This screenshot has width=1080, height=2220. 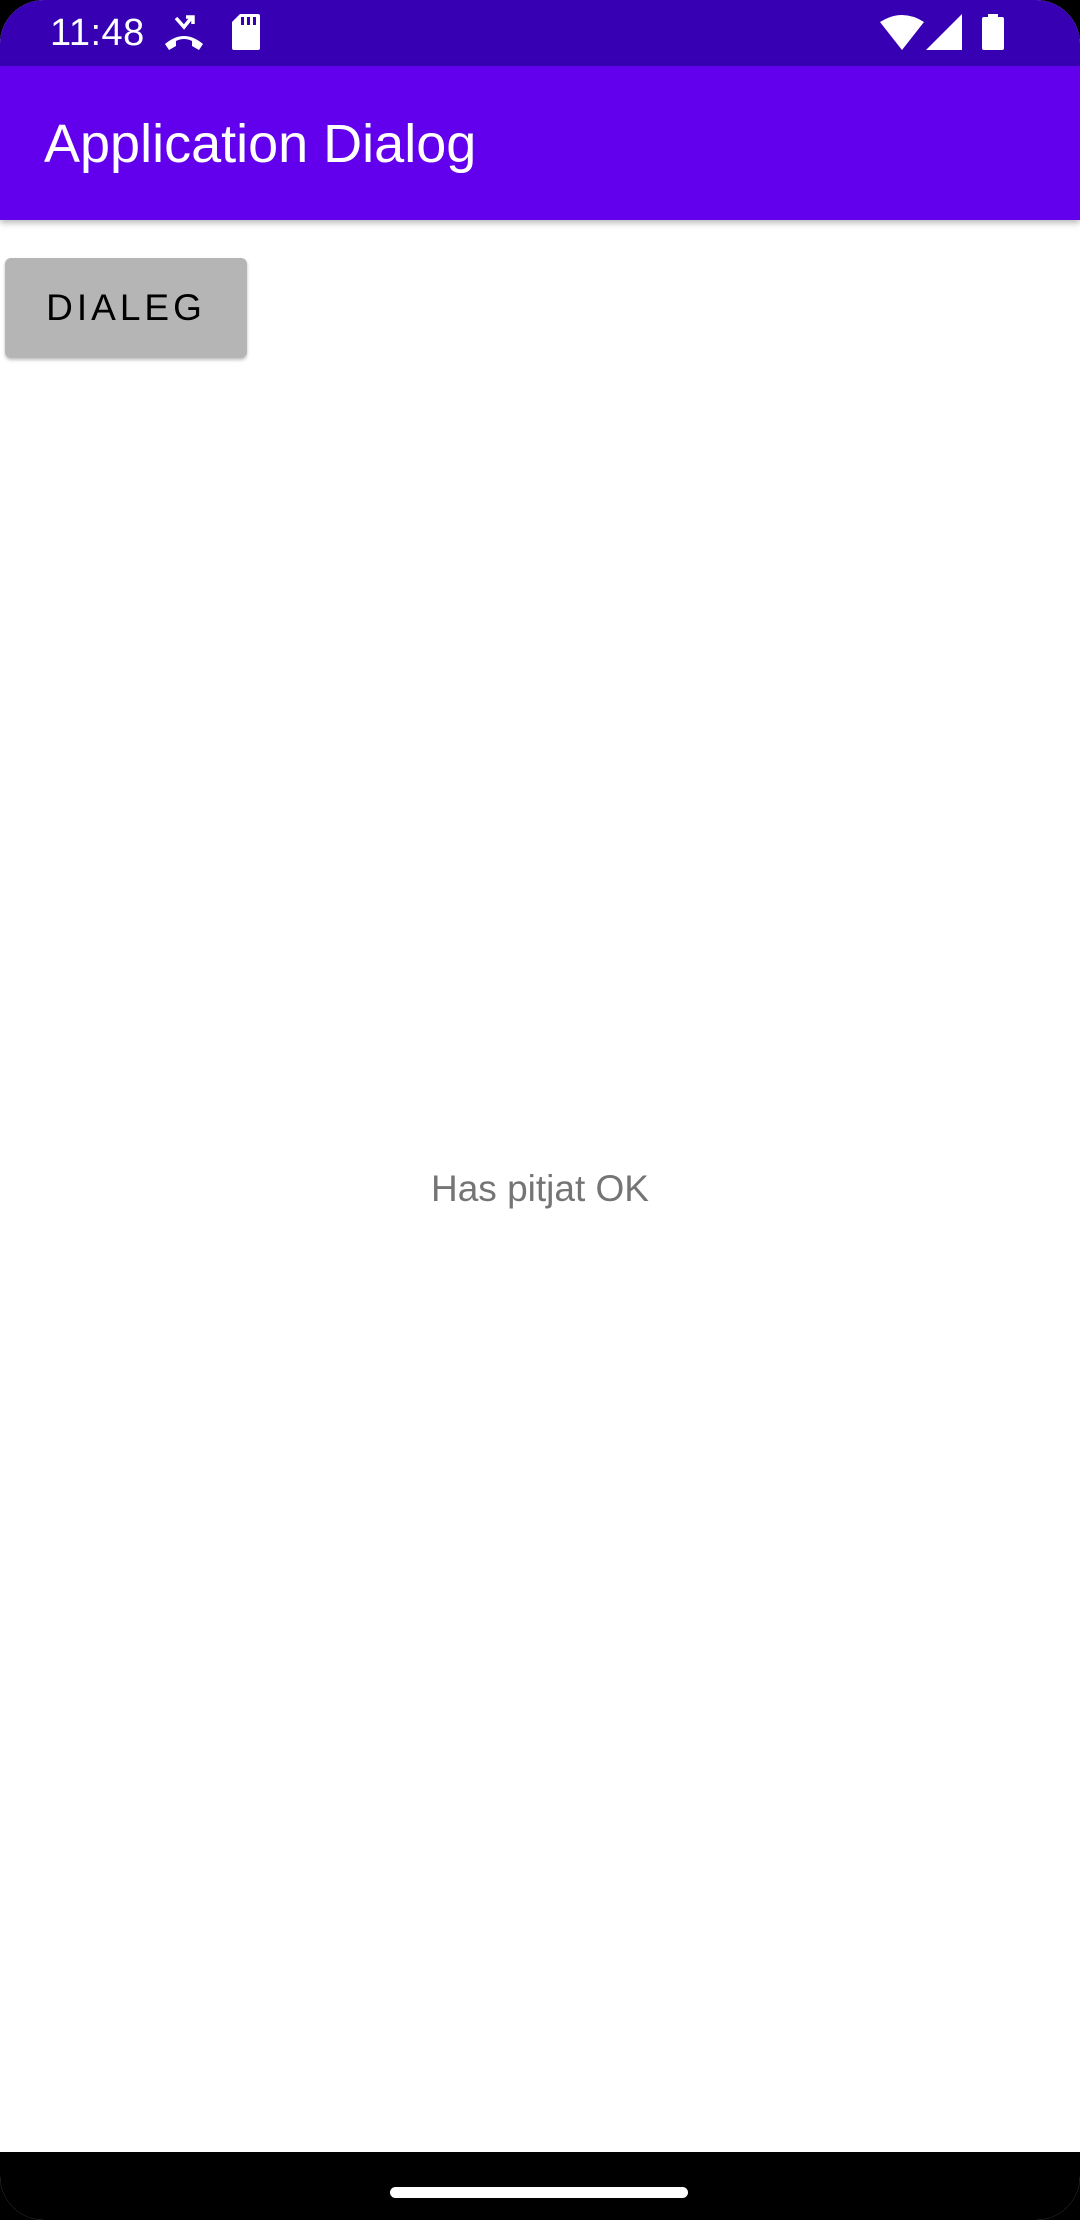 I want to click on missed-call-icon, so click(x=184, y=35).